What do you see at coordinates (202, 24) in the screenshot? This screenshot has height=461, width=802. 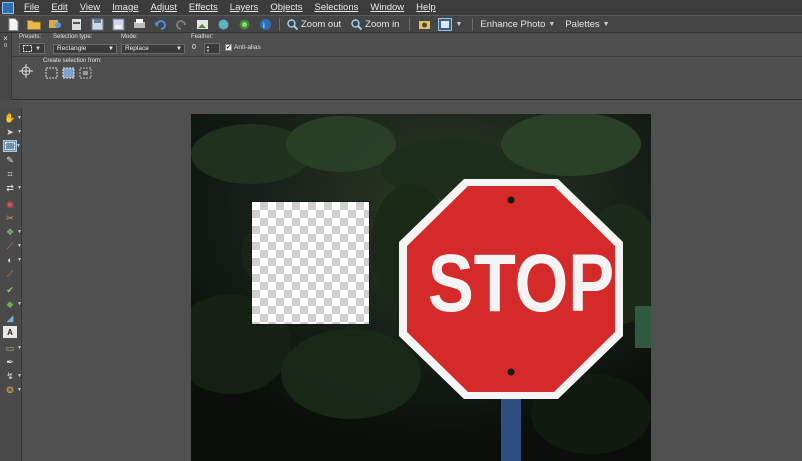 I see `image-info-icon` at bounding box center [202, 24].